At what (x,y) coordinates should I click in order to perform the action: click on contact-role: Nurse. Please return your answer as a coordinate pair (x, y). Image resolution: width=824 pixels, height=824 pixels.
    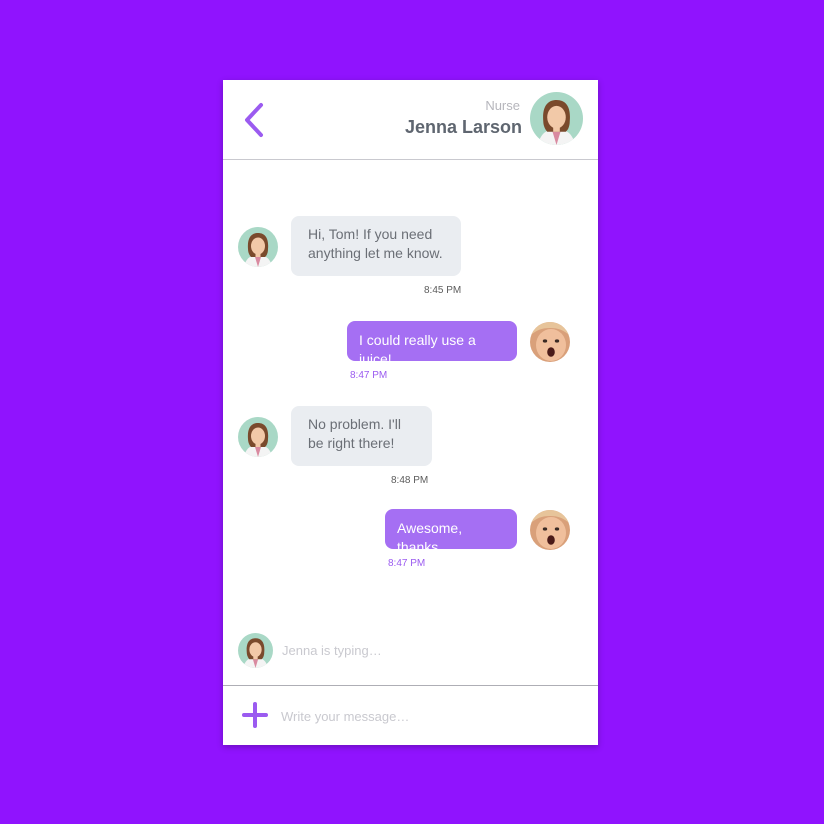
    Looking at the image, I should click on (502, 105).